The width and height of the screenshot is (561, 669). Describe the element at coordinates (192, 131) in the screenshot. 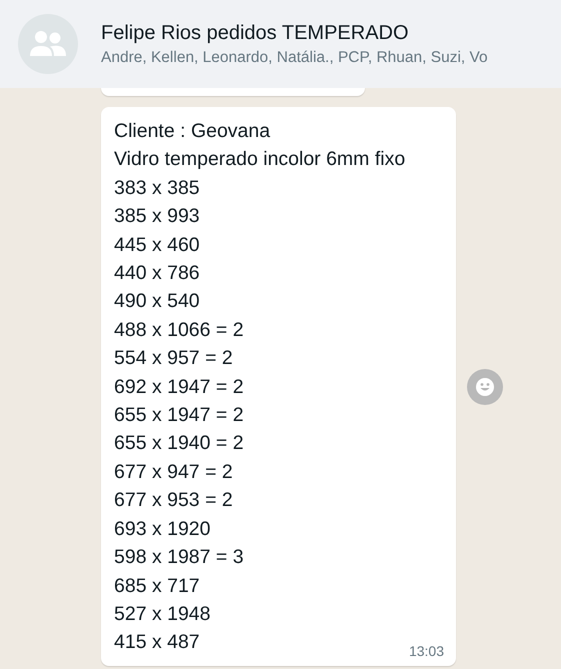

I see `message-line: Cliente : Geovana` at that location.